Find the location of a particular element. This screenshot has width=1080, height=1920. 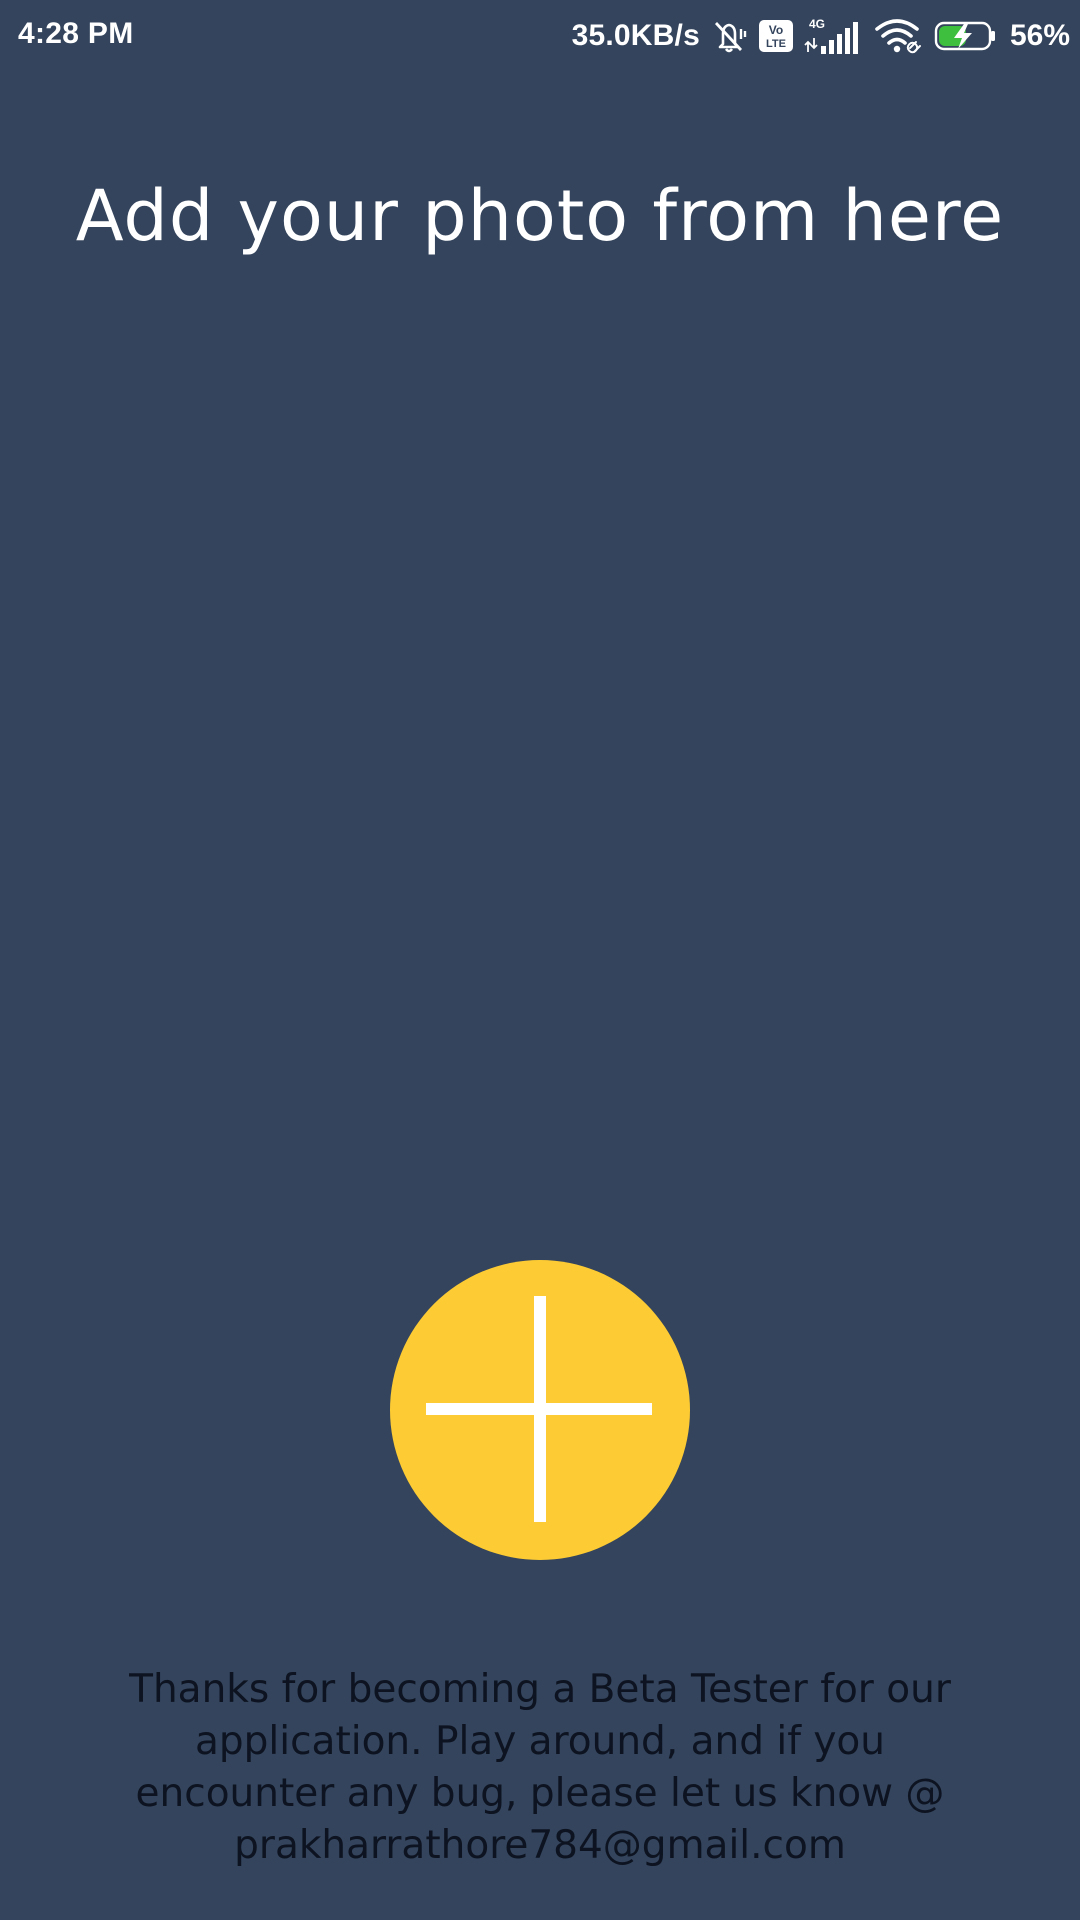

vibrate-icon is located at coordinates (729, 36).